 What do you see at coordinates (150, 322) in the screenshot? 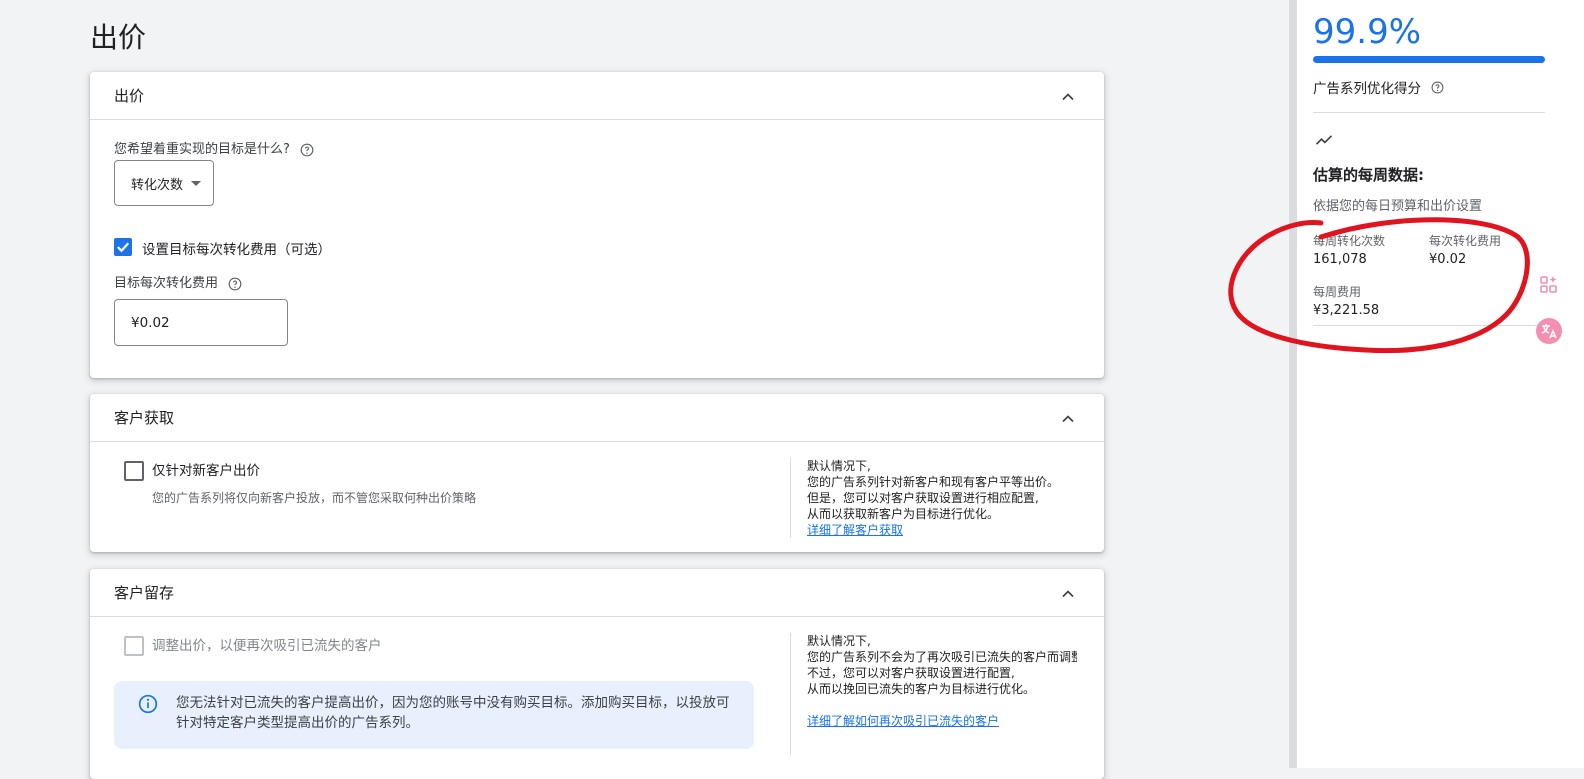
I see `target-cpa-value: ¥0.02` at bounding box center [150, 322].